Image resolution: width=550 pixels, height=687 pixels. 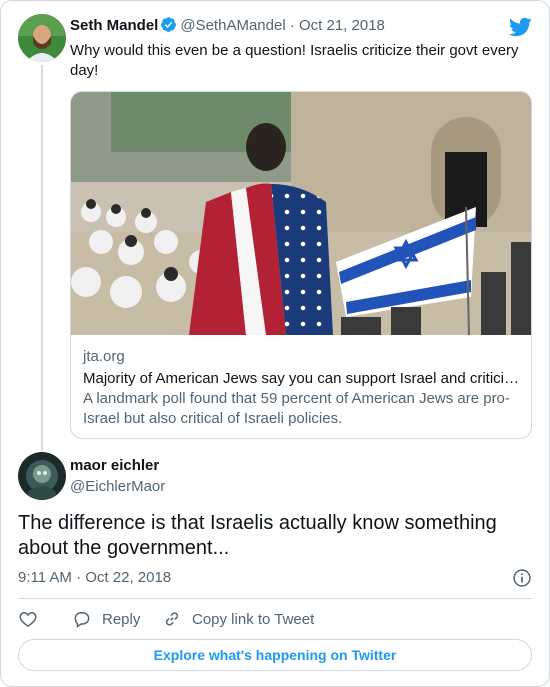 What do you see at coordinates (253, 619) in the screenshot?
I see `copy-link-label: Copy link to Tweet` at bounding box center [253, 619].